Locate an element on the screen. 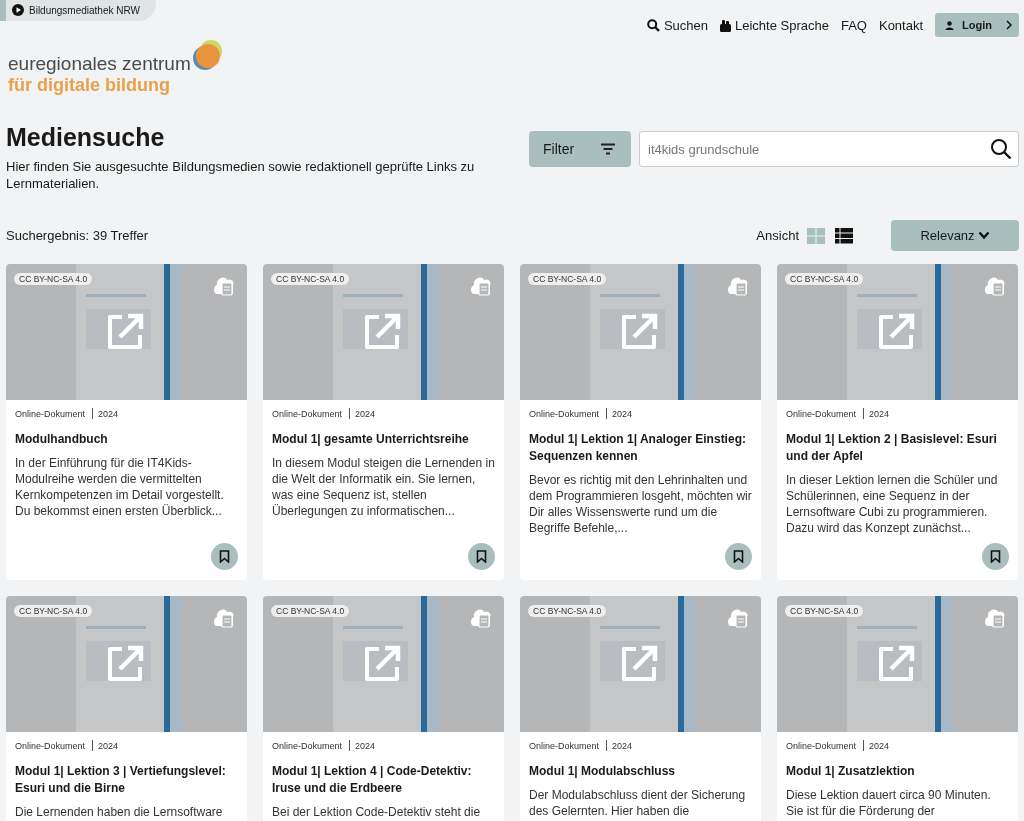 Image resolution: width=1024 pixels, height=821 pixels. media-card: CC BY-NC-SA 4.0 Online-Dokument 2024 Modul 1| Zusatzlektion Diese Lektion dauert circa 90 Minuten. Sie ist für die Förderung der is located at coordinates (897, 708).